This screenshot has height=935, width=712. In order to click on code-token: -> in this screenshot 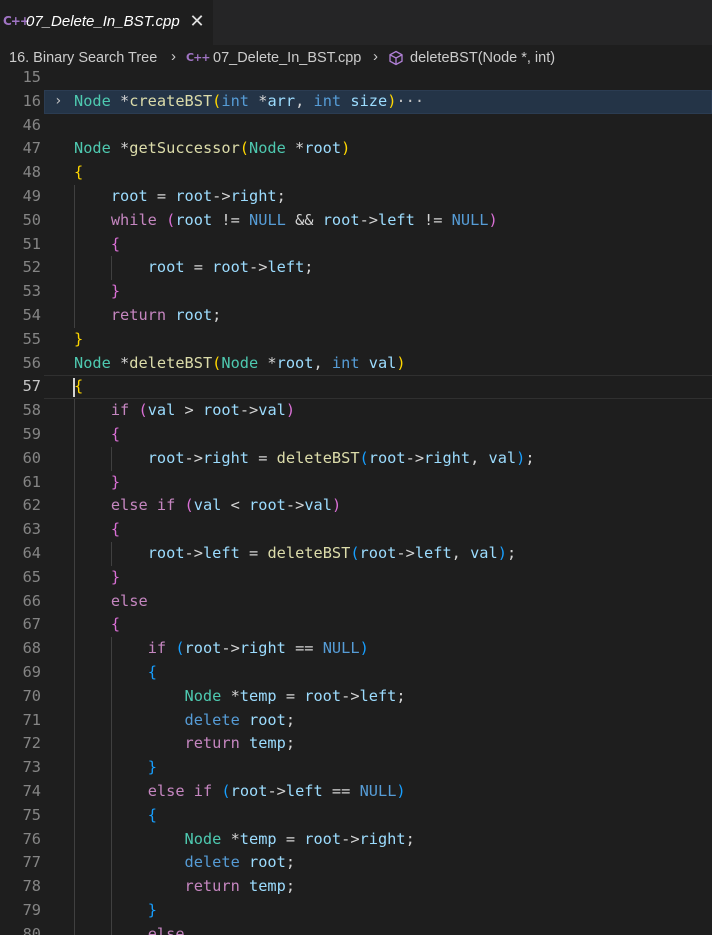, I will do `click(230, 648)`.